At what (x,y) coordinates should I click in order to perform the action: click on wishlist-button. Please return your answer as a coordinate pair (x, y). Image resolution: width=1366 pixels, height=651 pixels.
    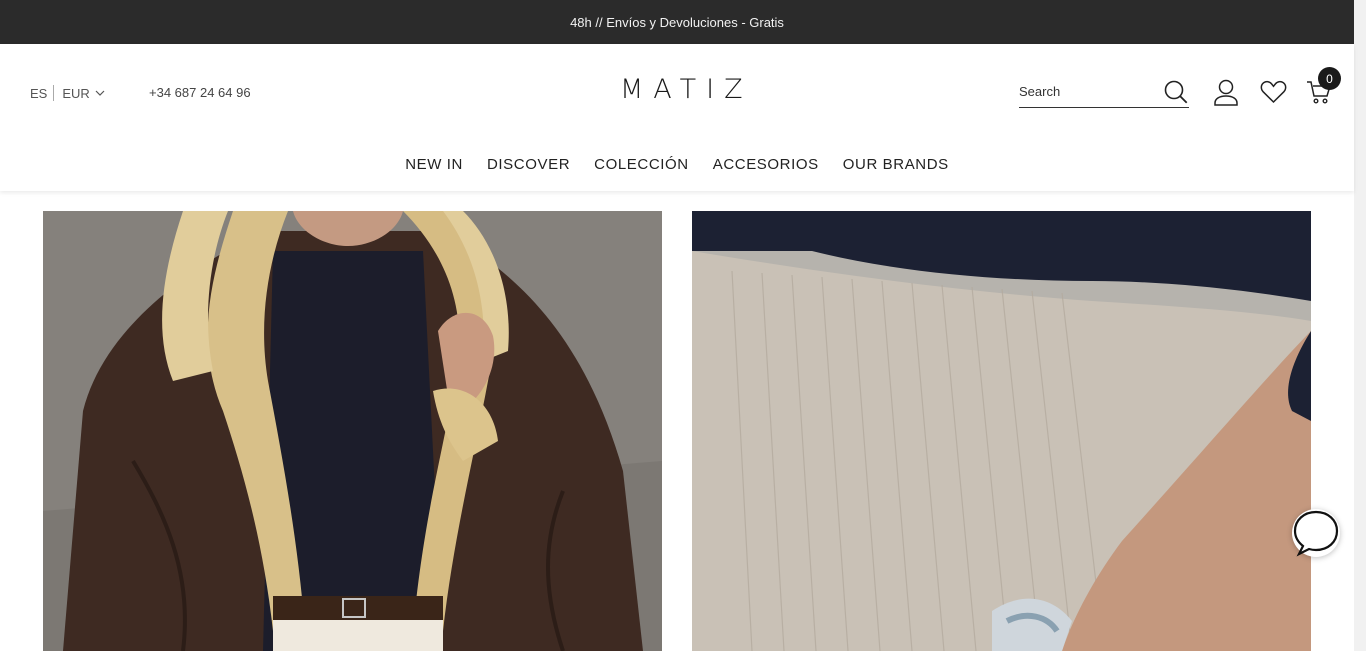
    Looking at the image, I should click on (1273, 92).